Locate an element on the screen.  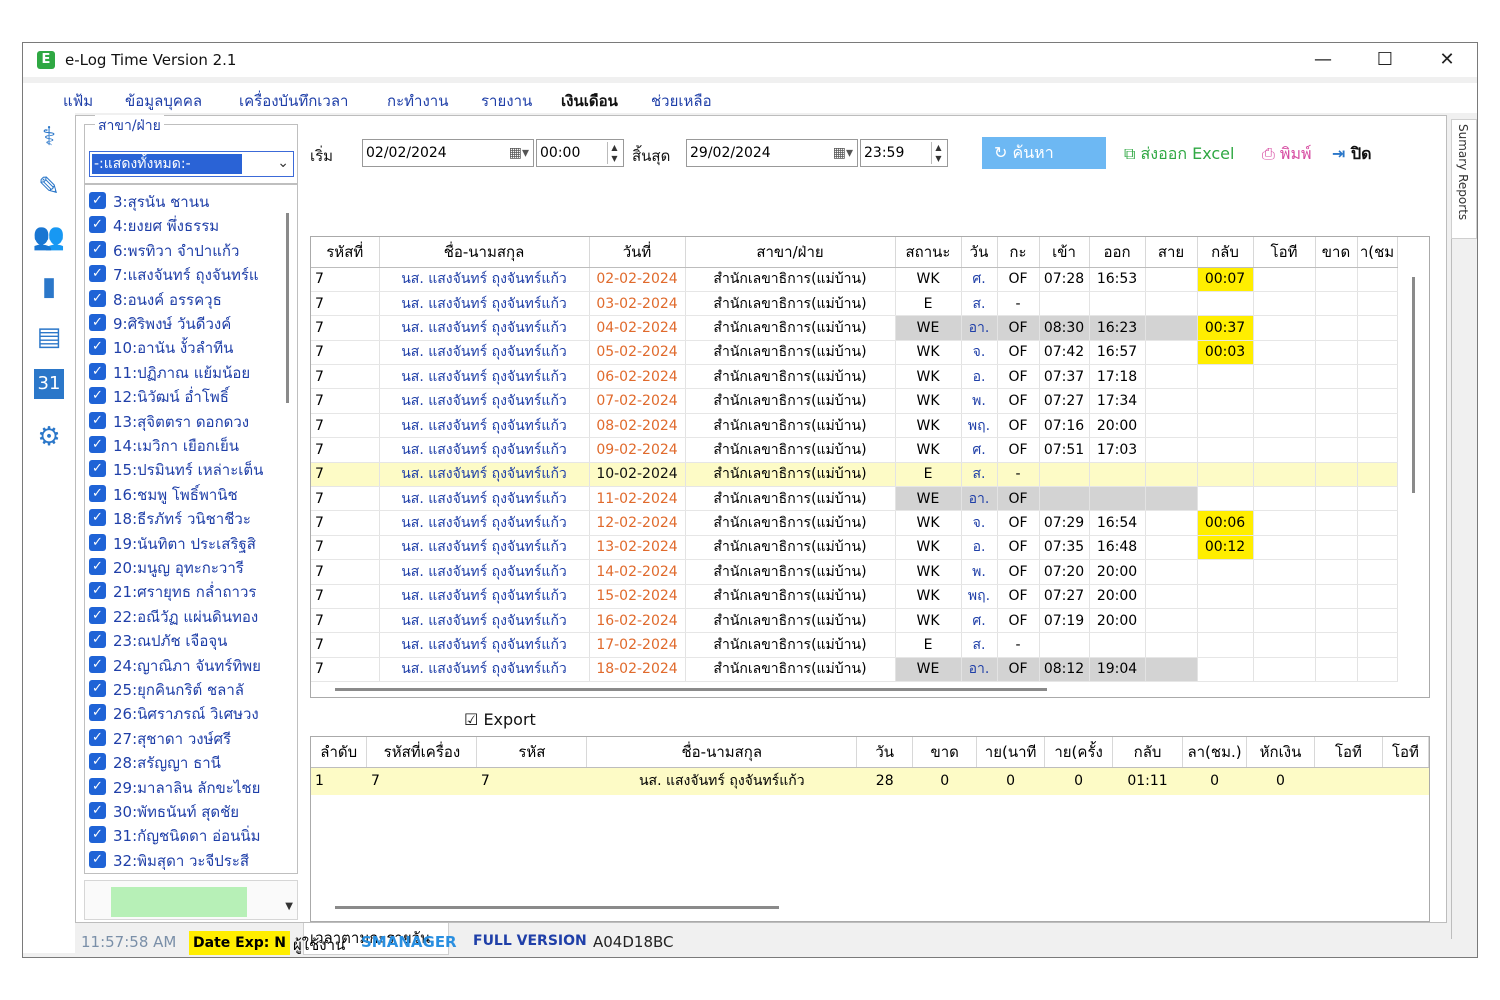
menu-help: ช่วยเหลือ is located at coordinates (681, 101).